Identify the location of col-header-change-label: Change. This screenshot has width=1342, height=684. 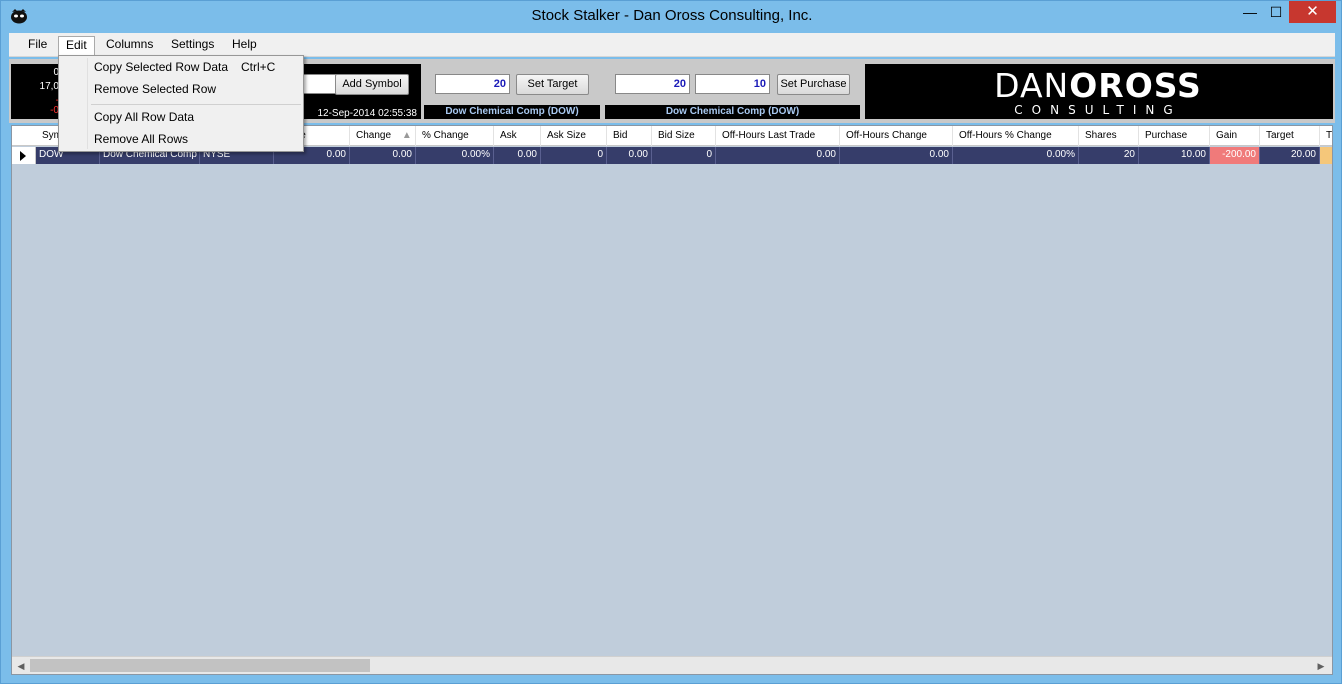
(374, 135).